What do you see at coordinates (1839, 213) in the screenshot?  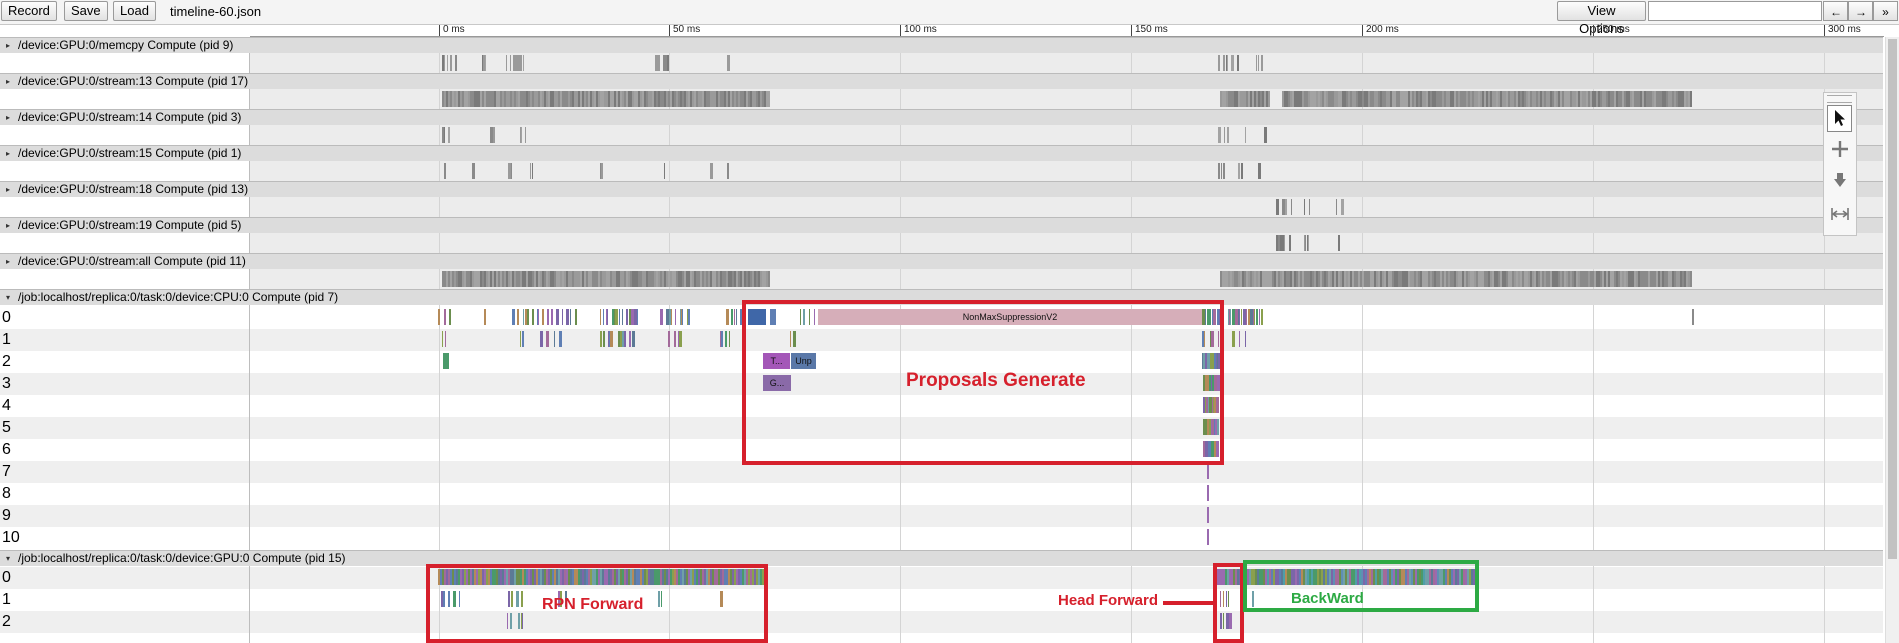 I see `timing-icon` at bounding box center [1839, 213].